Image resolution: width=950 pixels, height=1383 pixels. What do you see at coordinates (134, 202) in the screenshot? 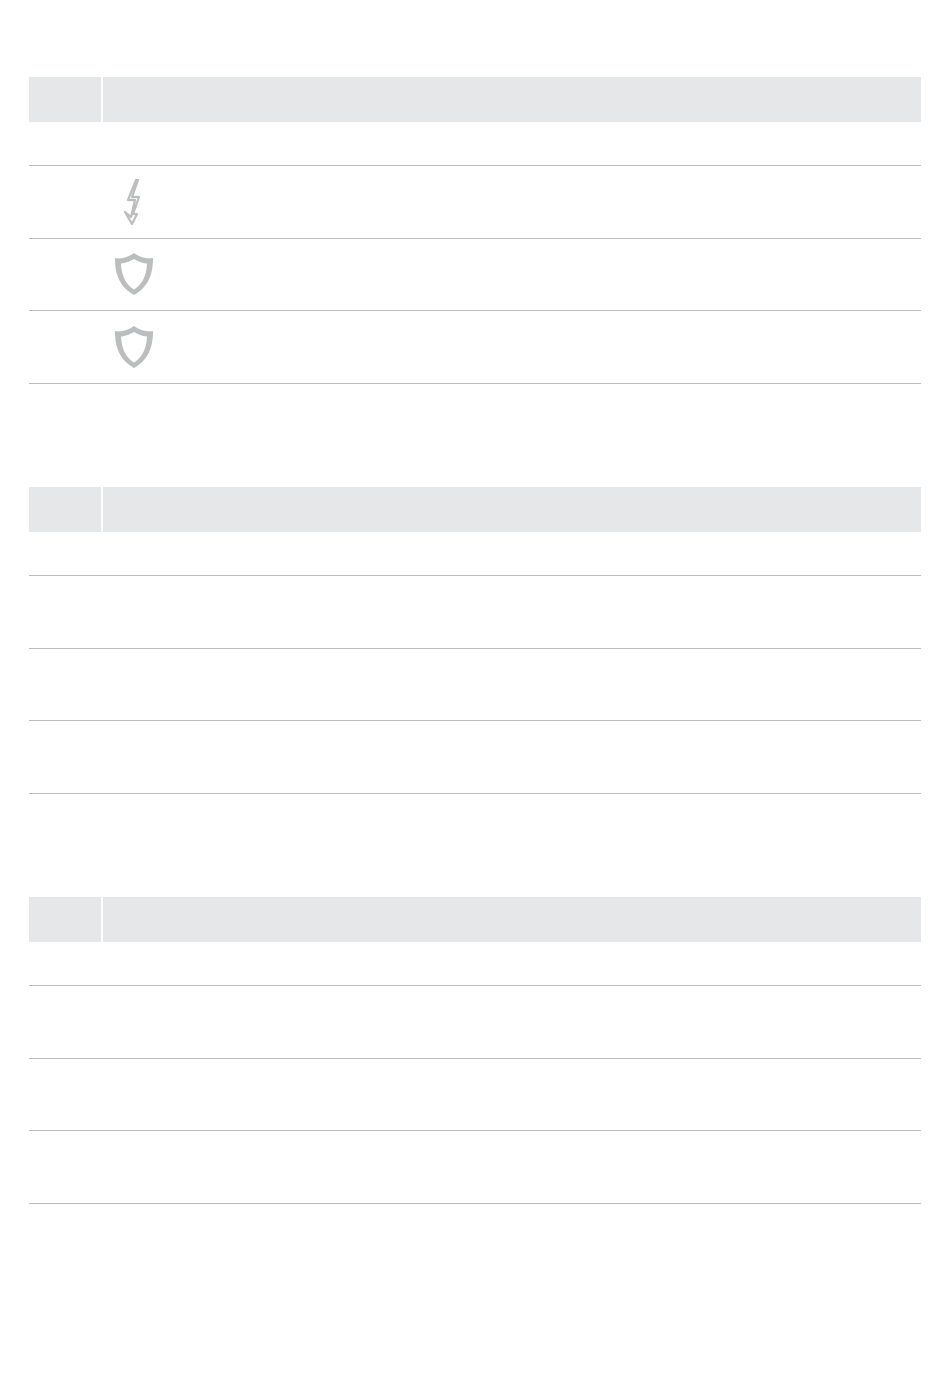
I see `lightning-bolt-icon` at bounding box center [134, 202].